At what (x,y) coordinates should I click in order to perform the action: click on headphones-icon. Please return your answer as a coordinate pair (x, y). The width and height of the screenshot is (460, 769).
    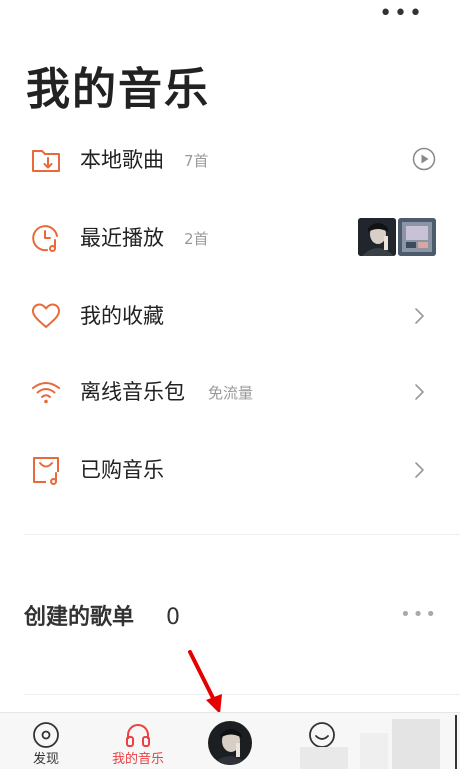
    Looking at the image, I should click on (138, 735).